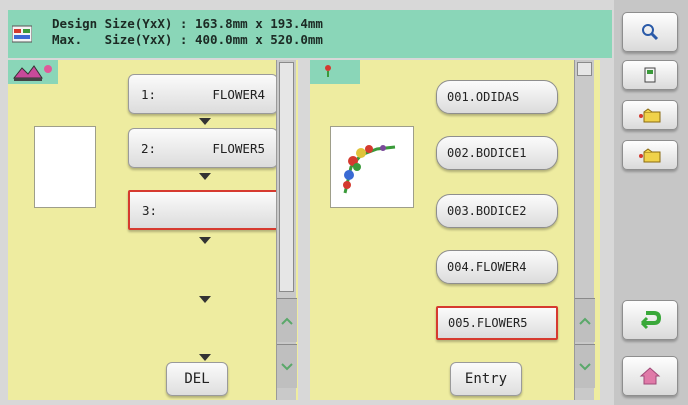  I want to click on folder-out-icon, so click(650, 155).